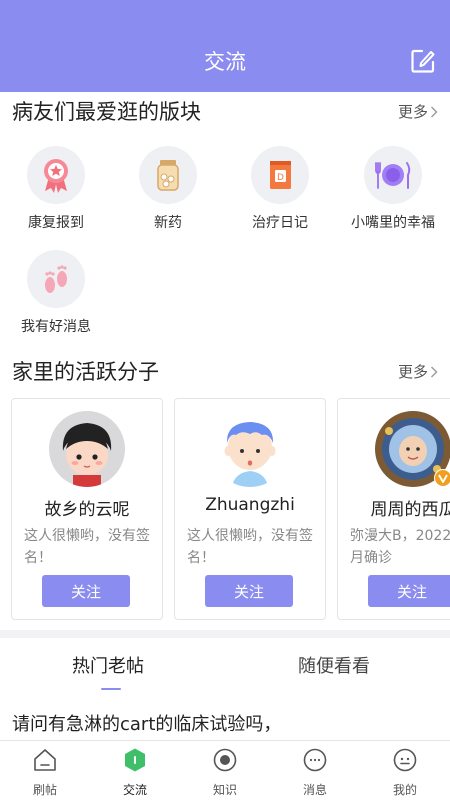 This screenshot has width=450, height=800. What do you see at coordinates (442, 478) in the screenshot?
I see `verified-badge-icon` at bounding box center [442, 478].